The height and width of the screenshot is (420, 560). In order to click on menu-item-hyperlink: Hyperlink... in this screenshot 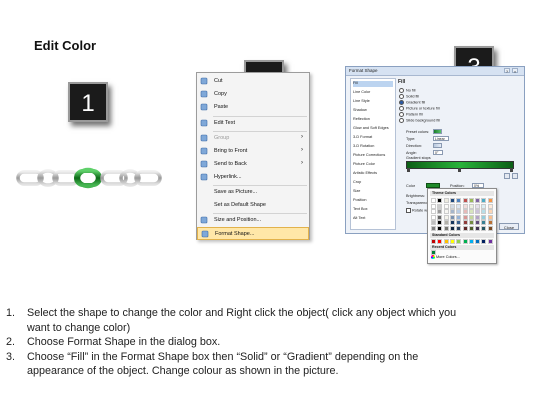, I will do `click(253, 177)`.